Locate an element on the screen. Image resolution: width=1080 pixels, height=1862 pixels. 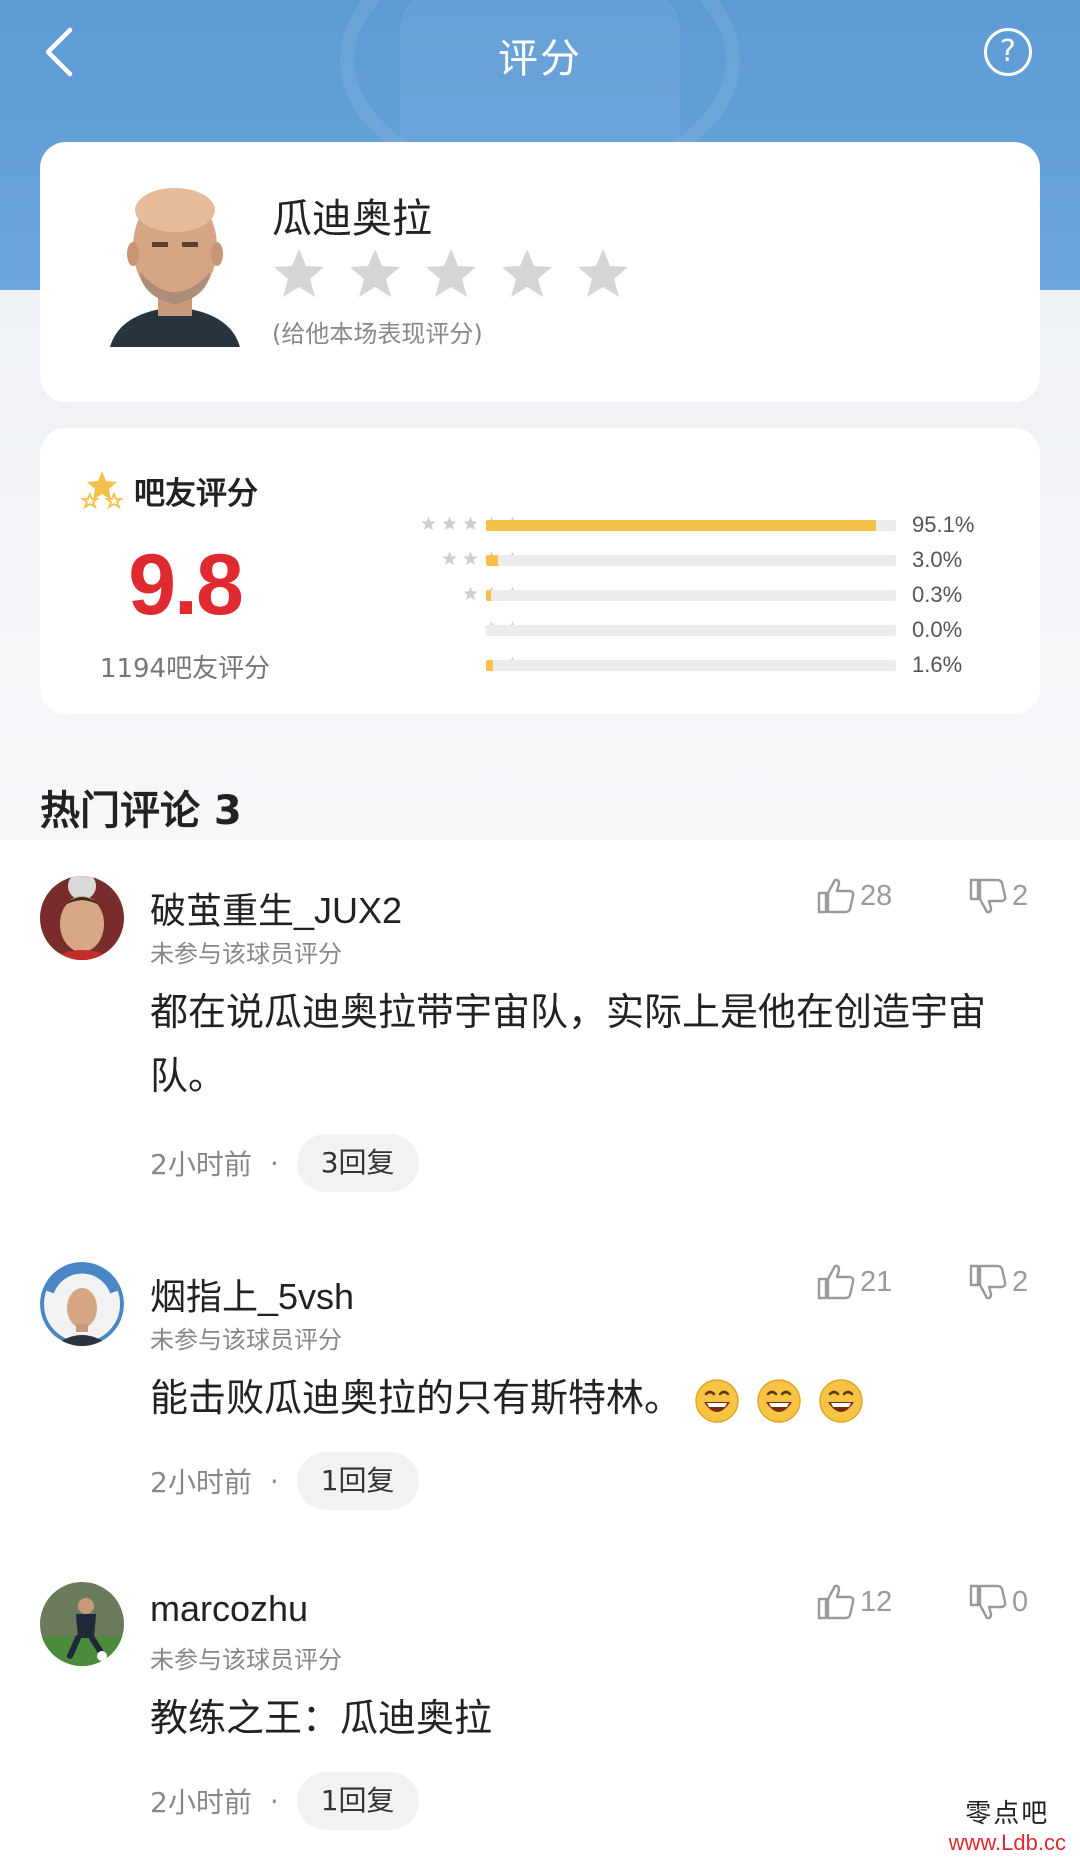
coach-name: 瓜迪奥拉 is located at coordinates (352, 219).